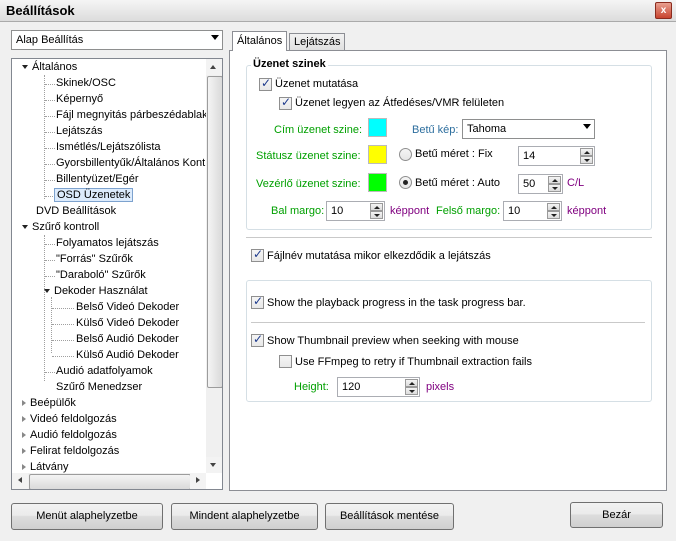  What do you see at coordinates (127, 323) in the screenshot?
I see `tree-item-external-video-decoder: Külső Videó Dekoder` at bounding box center [127, 323].